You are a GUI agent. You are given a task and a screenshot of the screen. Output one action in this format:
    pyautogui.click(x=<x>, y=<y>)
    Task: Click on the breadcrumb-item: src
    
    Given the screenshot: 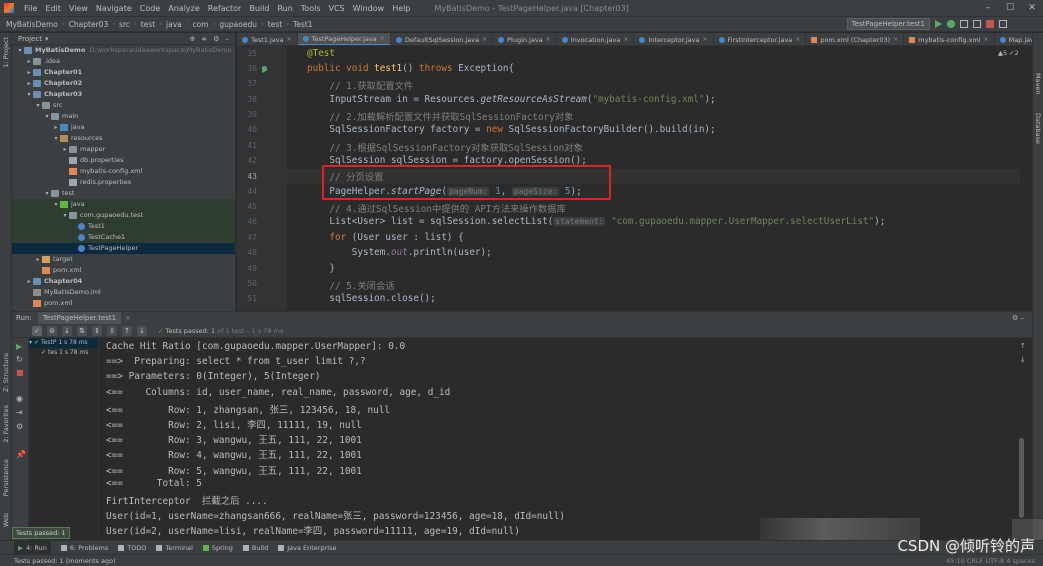 What is the action you would take?
    pyautogui.click(x=124, y=24)
    